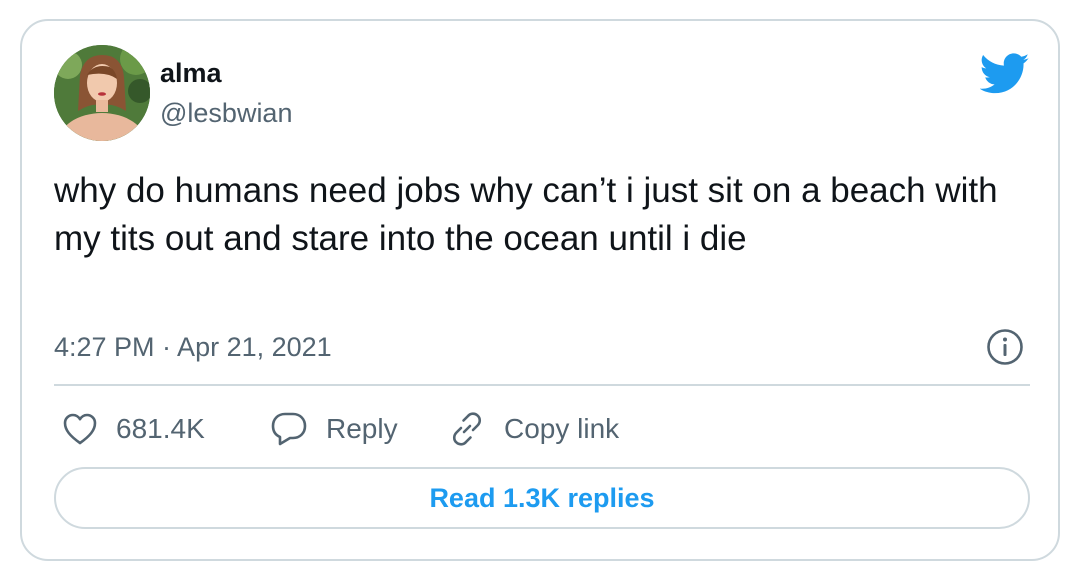 This screenshot has width=1080, height=579. Describe the element at coordinates (562, 428) in the screenshot. I see `copy-link-label: Copy link` at that location.